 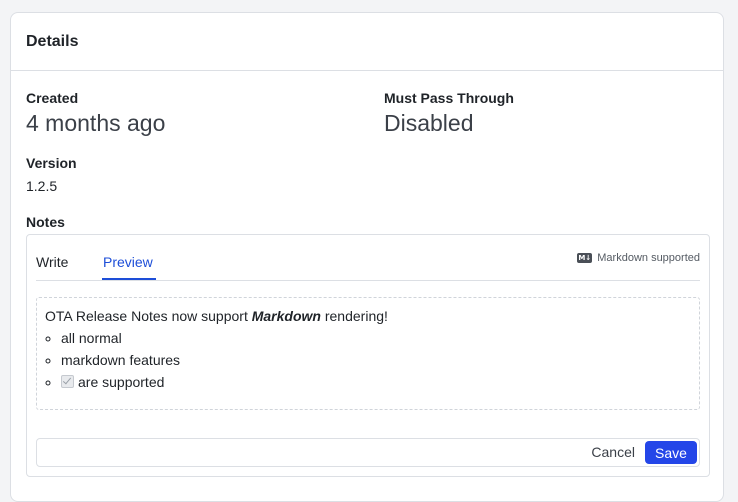 What do you see at coordinates (52, 262) in the screenshot?
I see `tab-write: Write` at bounding box center [52, 262].